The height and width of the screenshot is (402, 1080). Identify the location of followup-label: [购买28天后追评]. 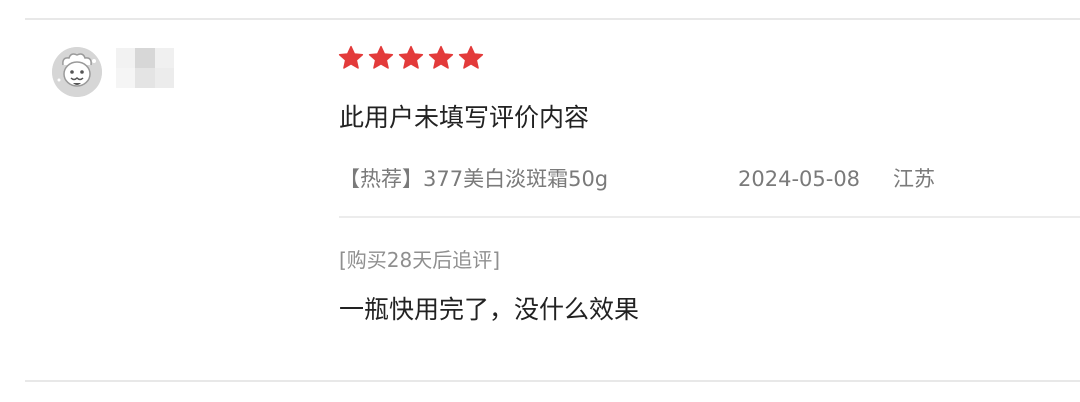
(420, 260).